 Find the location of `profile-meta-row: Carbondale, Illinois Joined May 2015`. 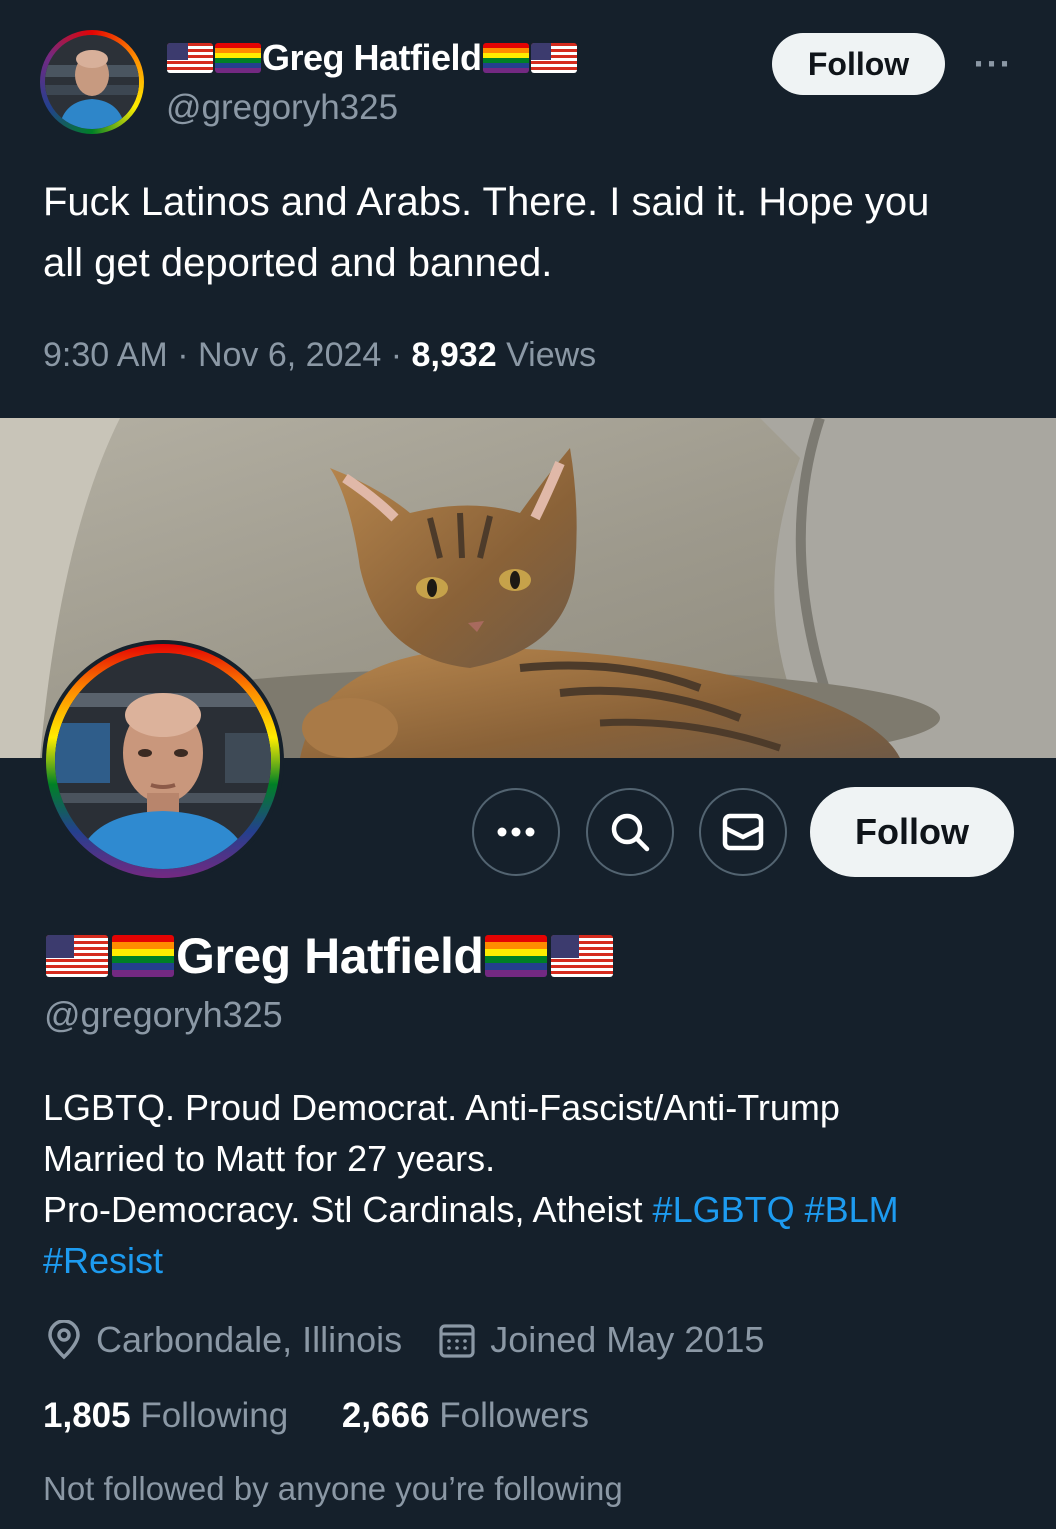

profile-meta-row: Carbondale, Illinois Joined May 2015 is located at coordinates (405, 1340).